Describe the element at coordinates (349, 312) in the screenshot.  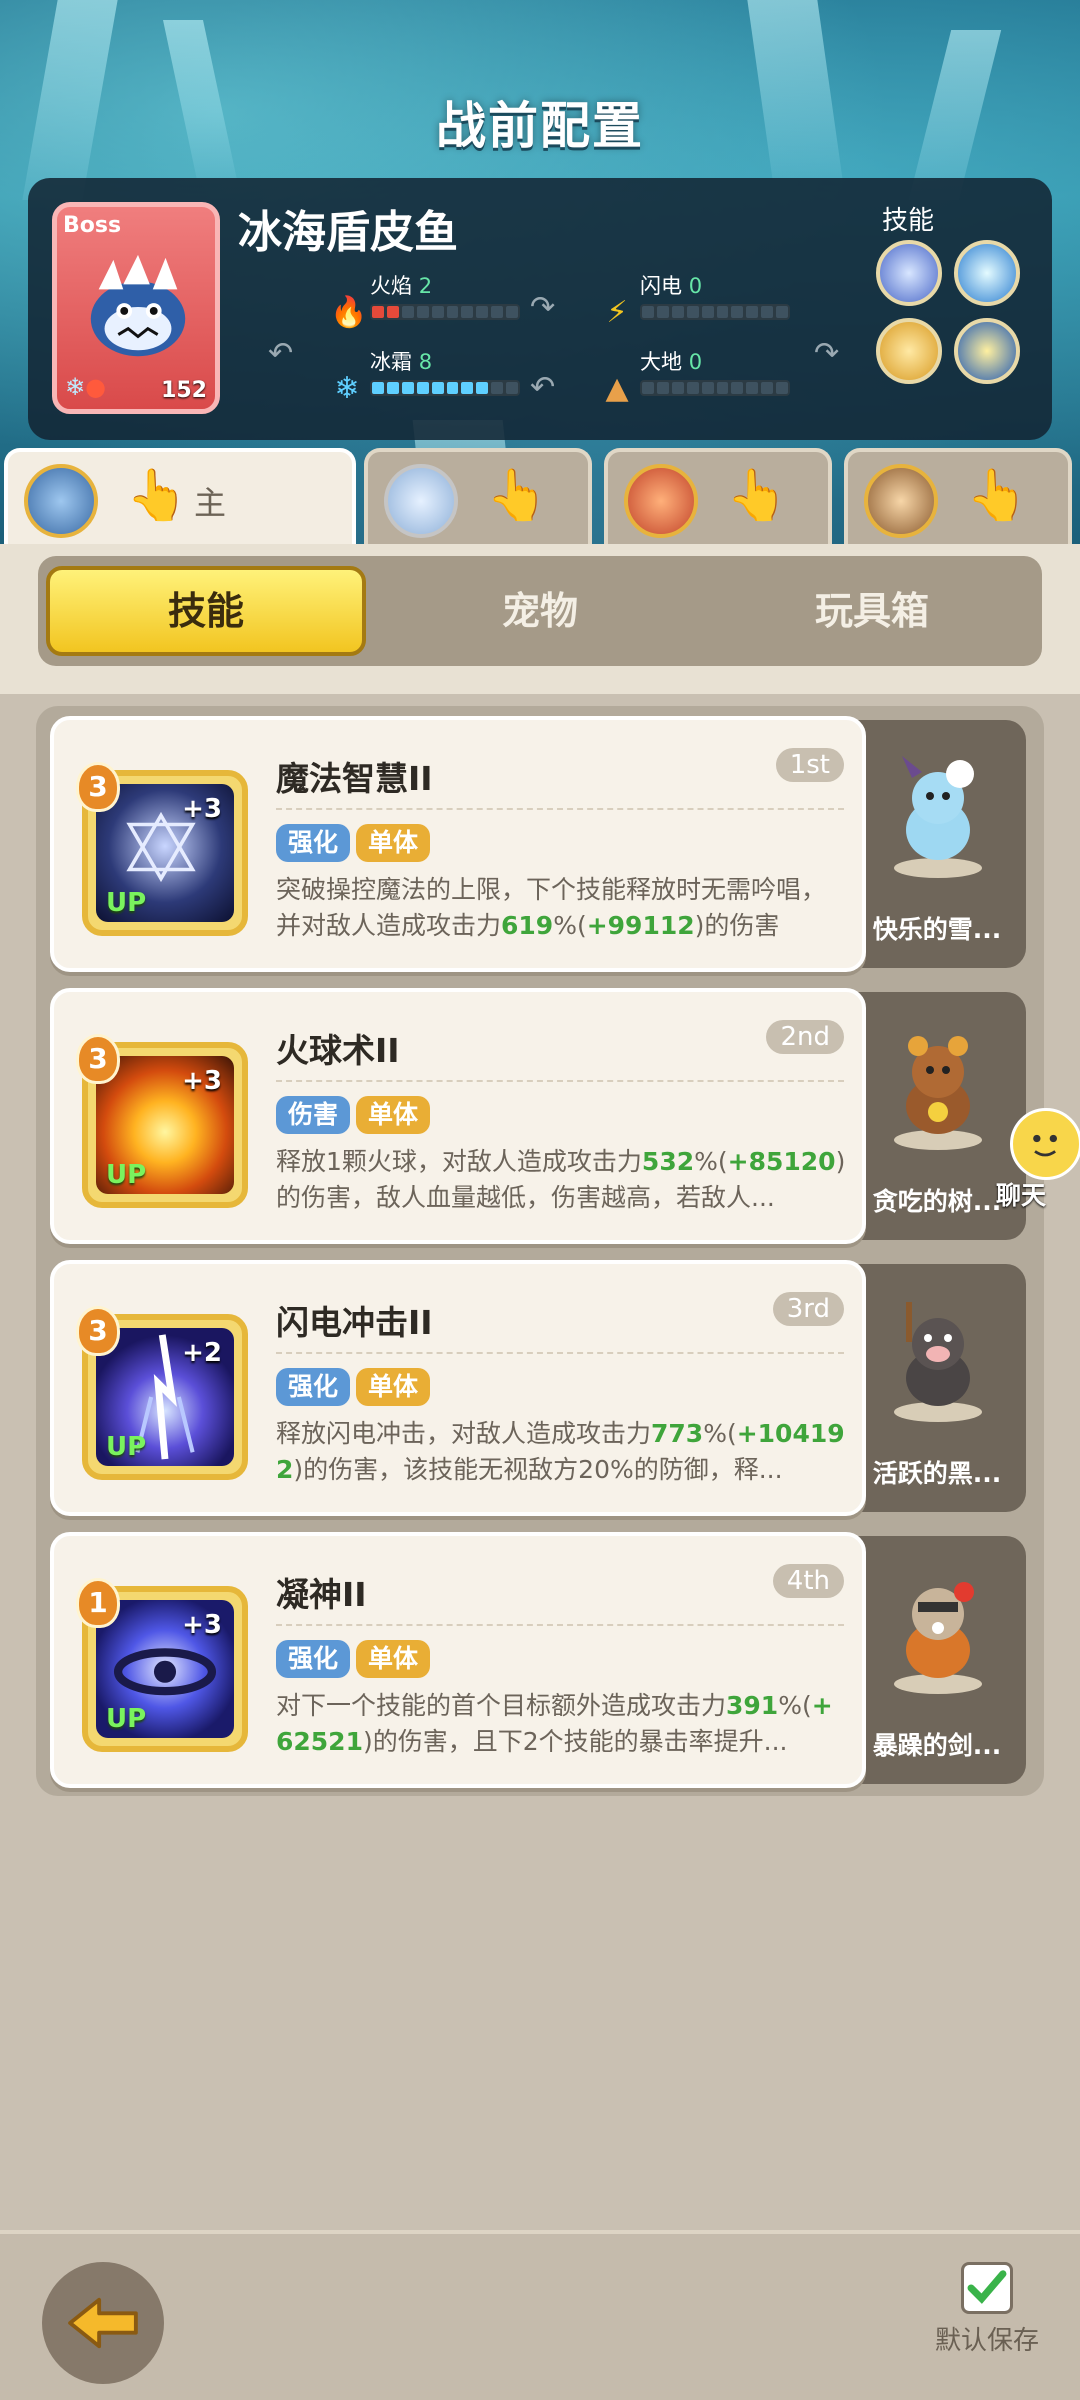
I see `fire-icon: 🔥` at that location.